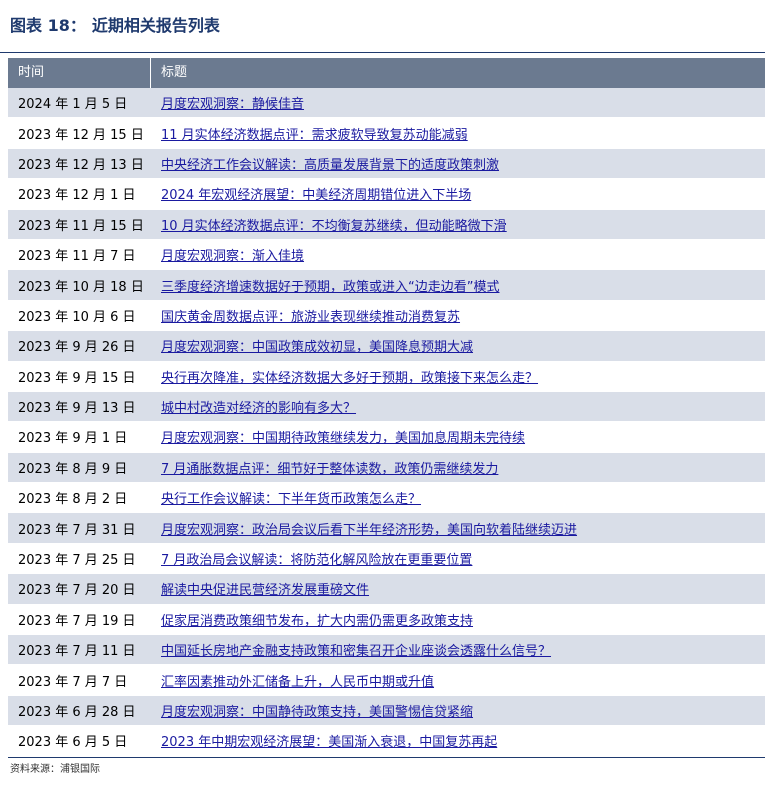 The height and width of the screenshot is (785, 765). I want to click on table-row: 2024 年 1 月 5 日 月度宏观洞察：静候佳音, so click(386, 103).